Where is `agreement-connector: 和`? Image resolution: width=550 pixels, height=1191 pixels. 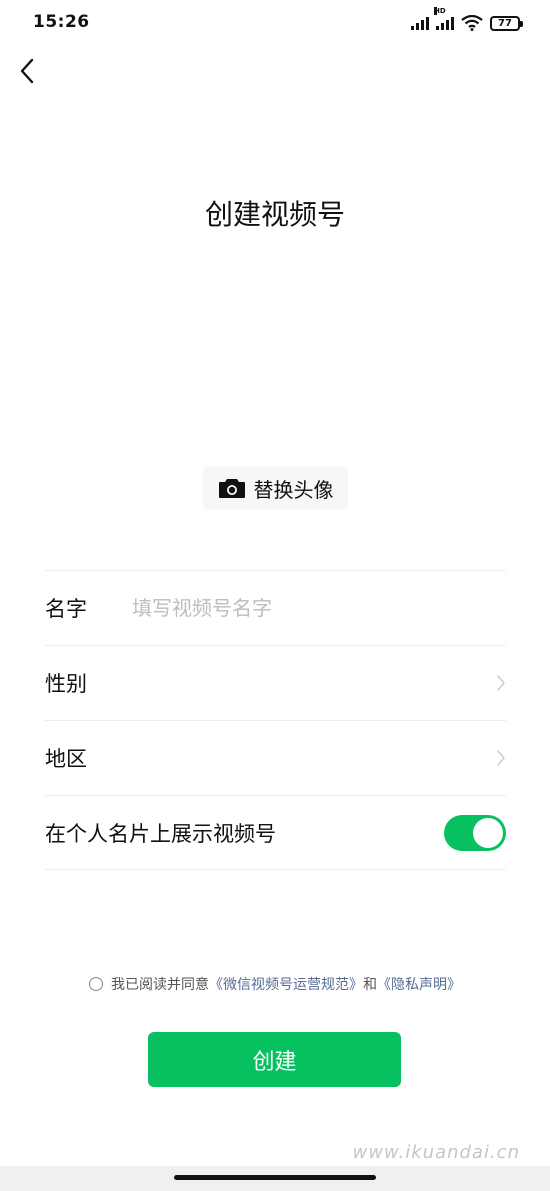
agreement-connector: 和 is located at coordinates (370, 985).